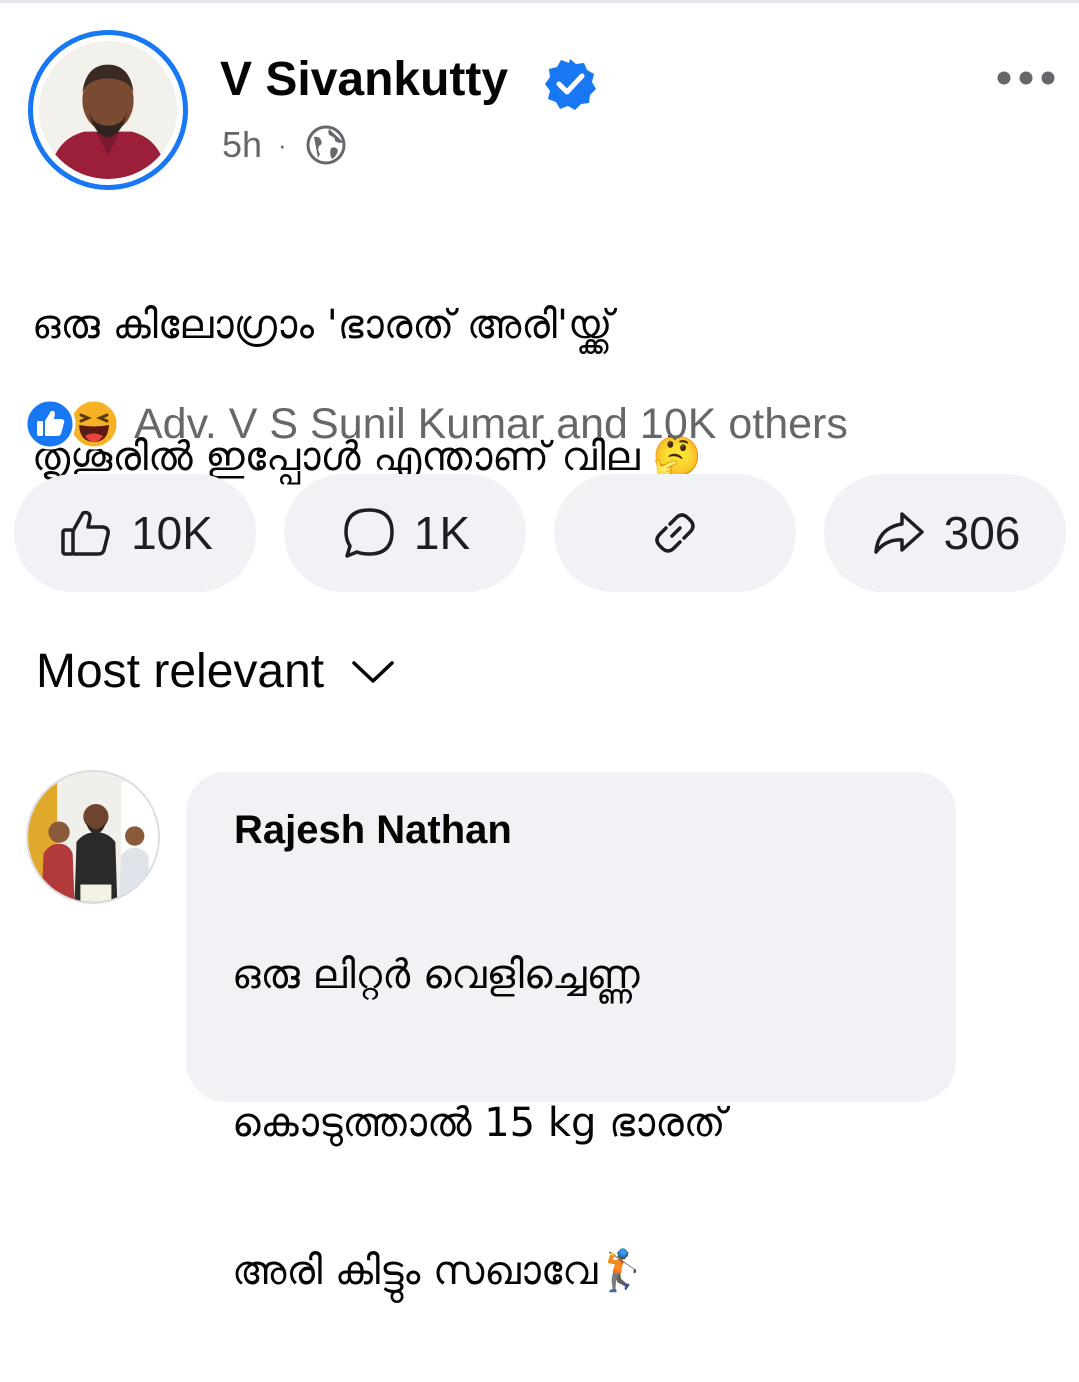 This screenshot has height=1382, width=1079. What do you see at coordinates (364, 80) in the screenshot?
I see `author-name: V Sivankutty` at bounding box center [364, 80].